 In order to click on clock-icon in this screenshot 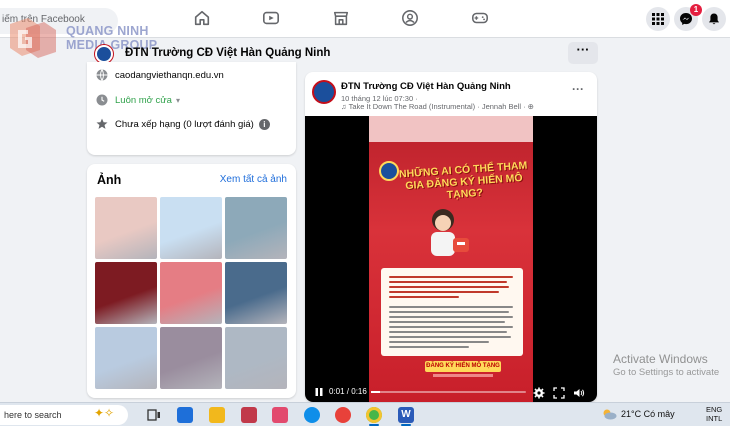, I will do `click(102, 100)`.